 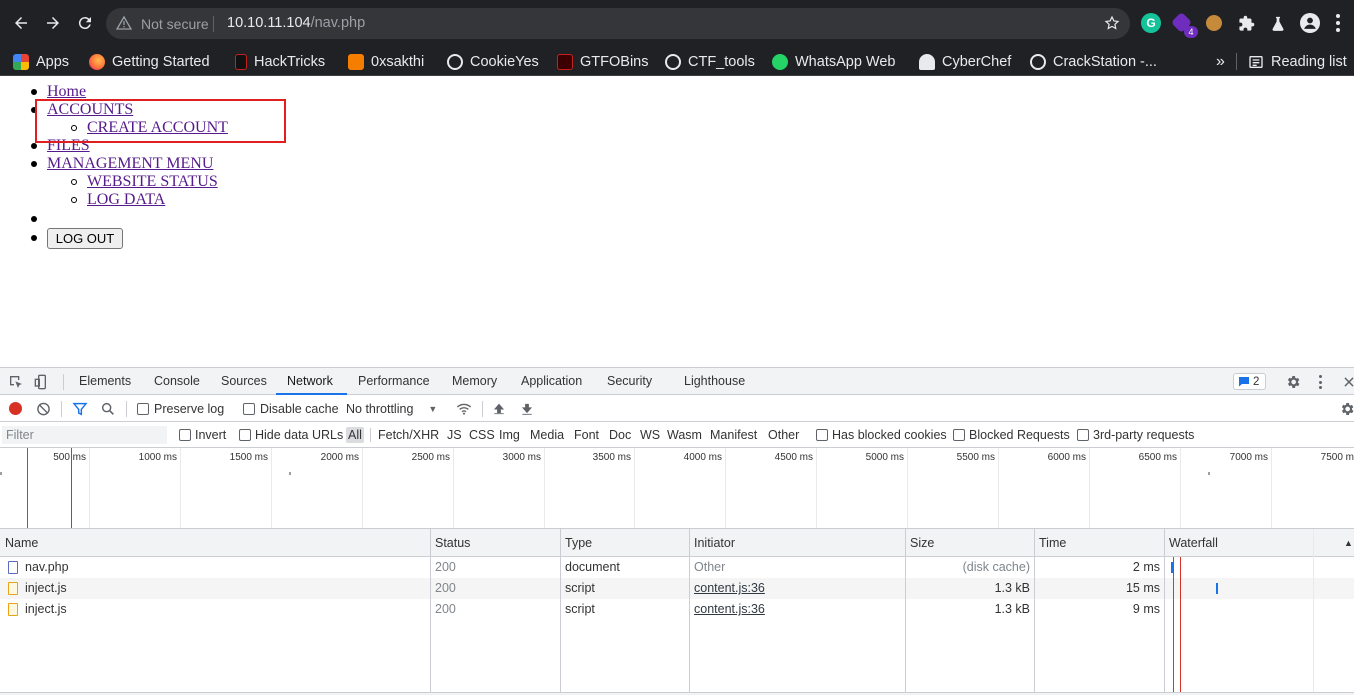 What do you see at coordinates (177, 381) in the screenshot?
I see `tab-console: Console` at bounding box center [177, 381].